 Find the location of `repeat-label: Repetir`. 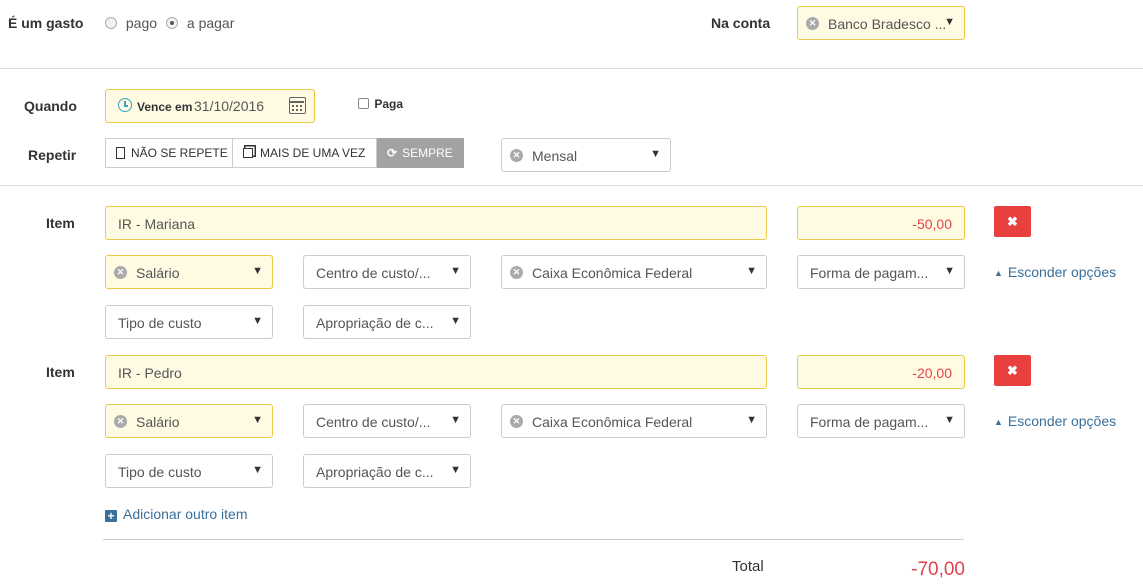

repeat-label: Repetir is located at coordinates (52, 155).